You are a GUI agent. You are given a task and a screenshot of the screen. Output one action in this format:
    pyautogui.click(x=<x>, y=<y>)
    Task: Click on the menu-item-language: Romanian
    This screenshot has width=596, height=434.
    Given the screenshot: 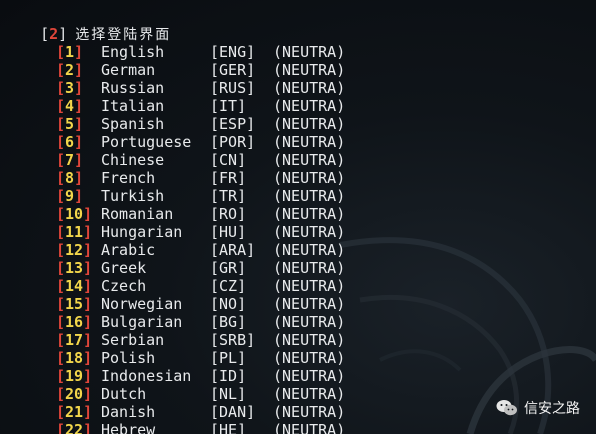 What is the action you would take?
    pyautogui.click(x=137, y=214)
    